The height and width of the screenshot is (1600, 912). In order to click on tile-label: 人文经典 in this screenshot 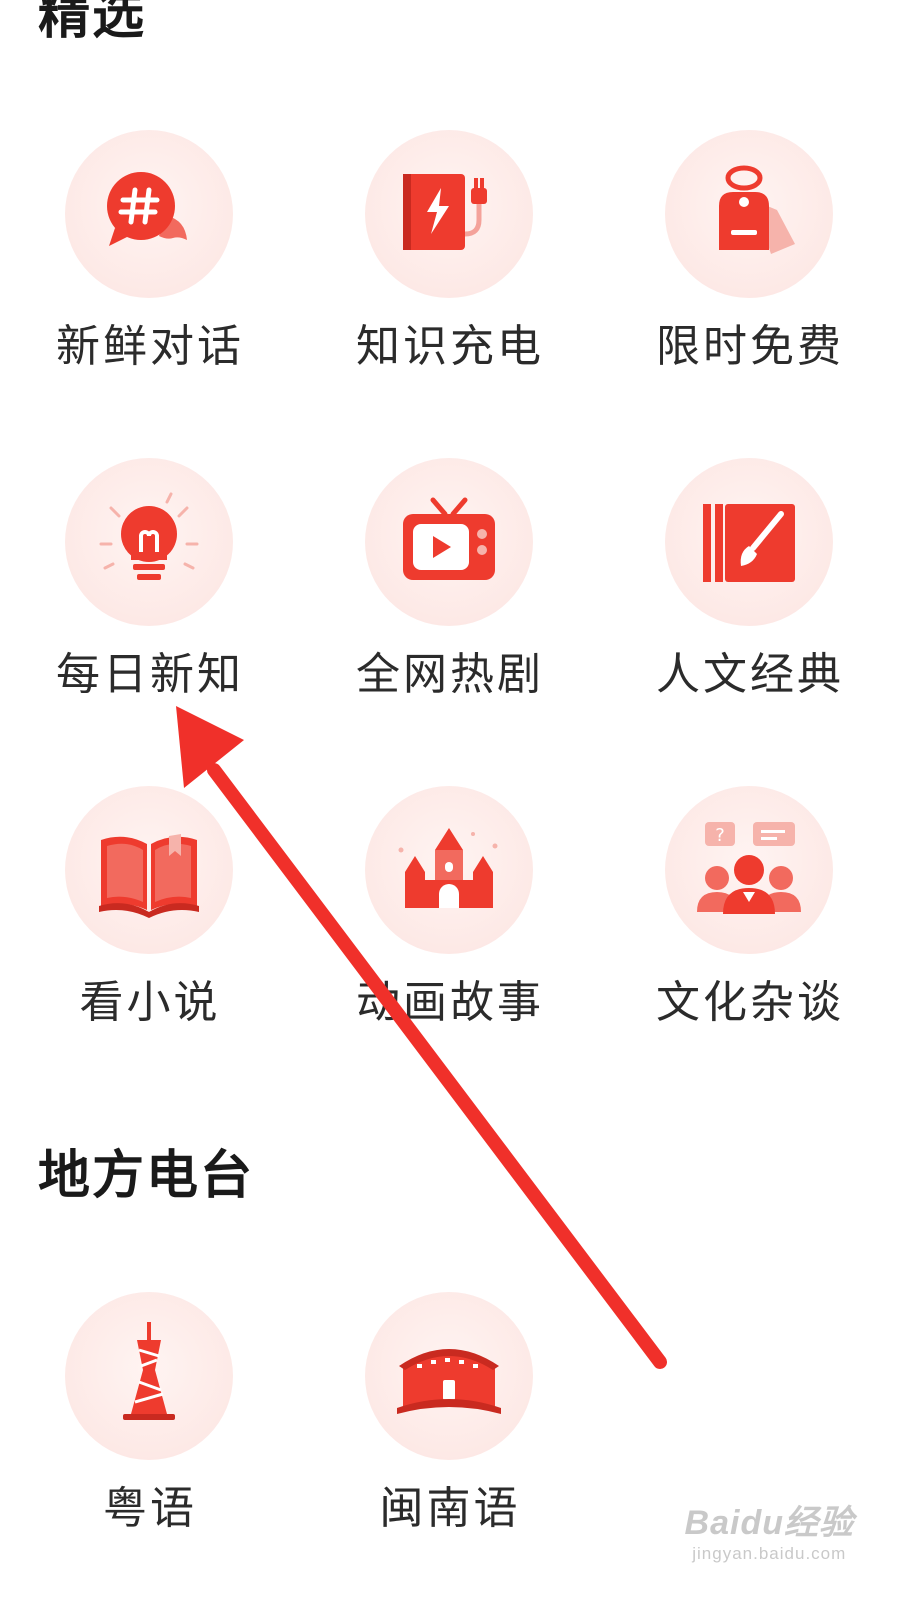, I will do `click(750, 674)`.